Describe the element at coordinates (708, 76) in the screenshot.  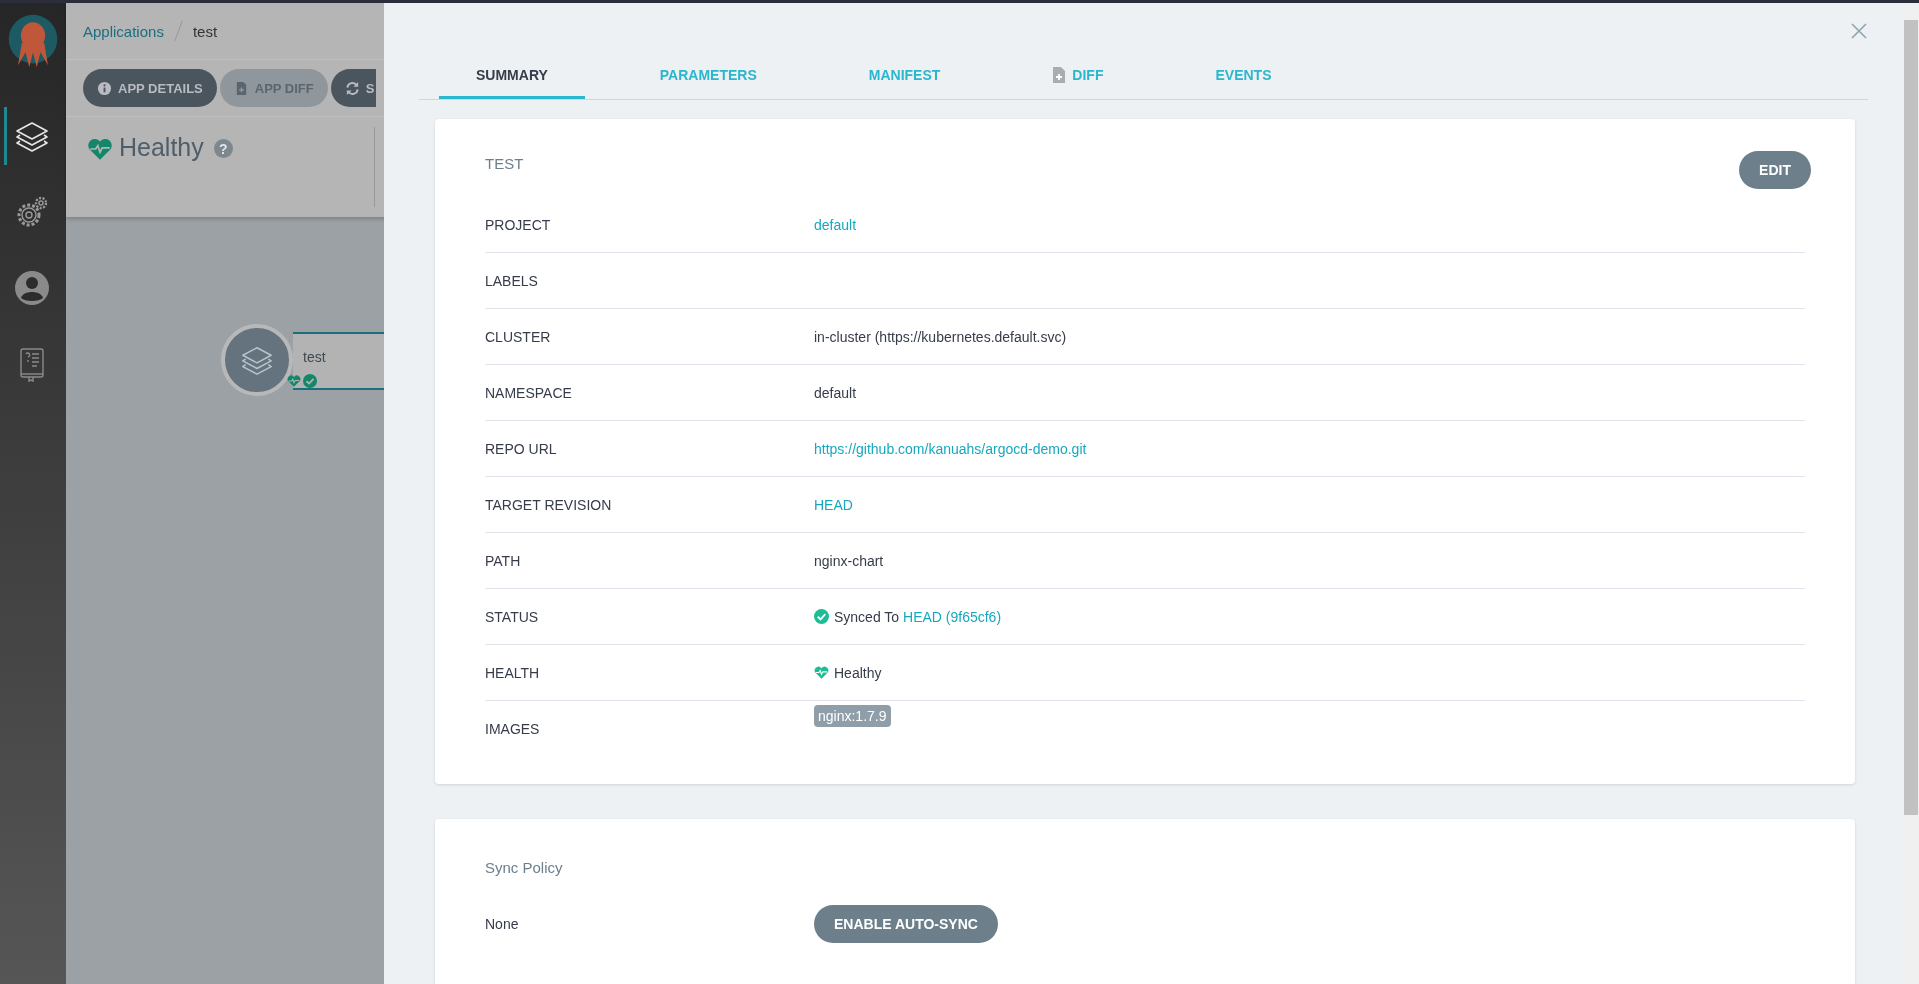
I see `tab: PARAMETERS` at that location.